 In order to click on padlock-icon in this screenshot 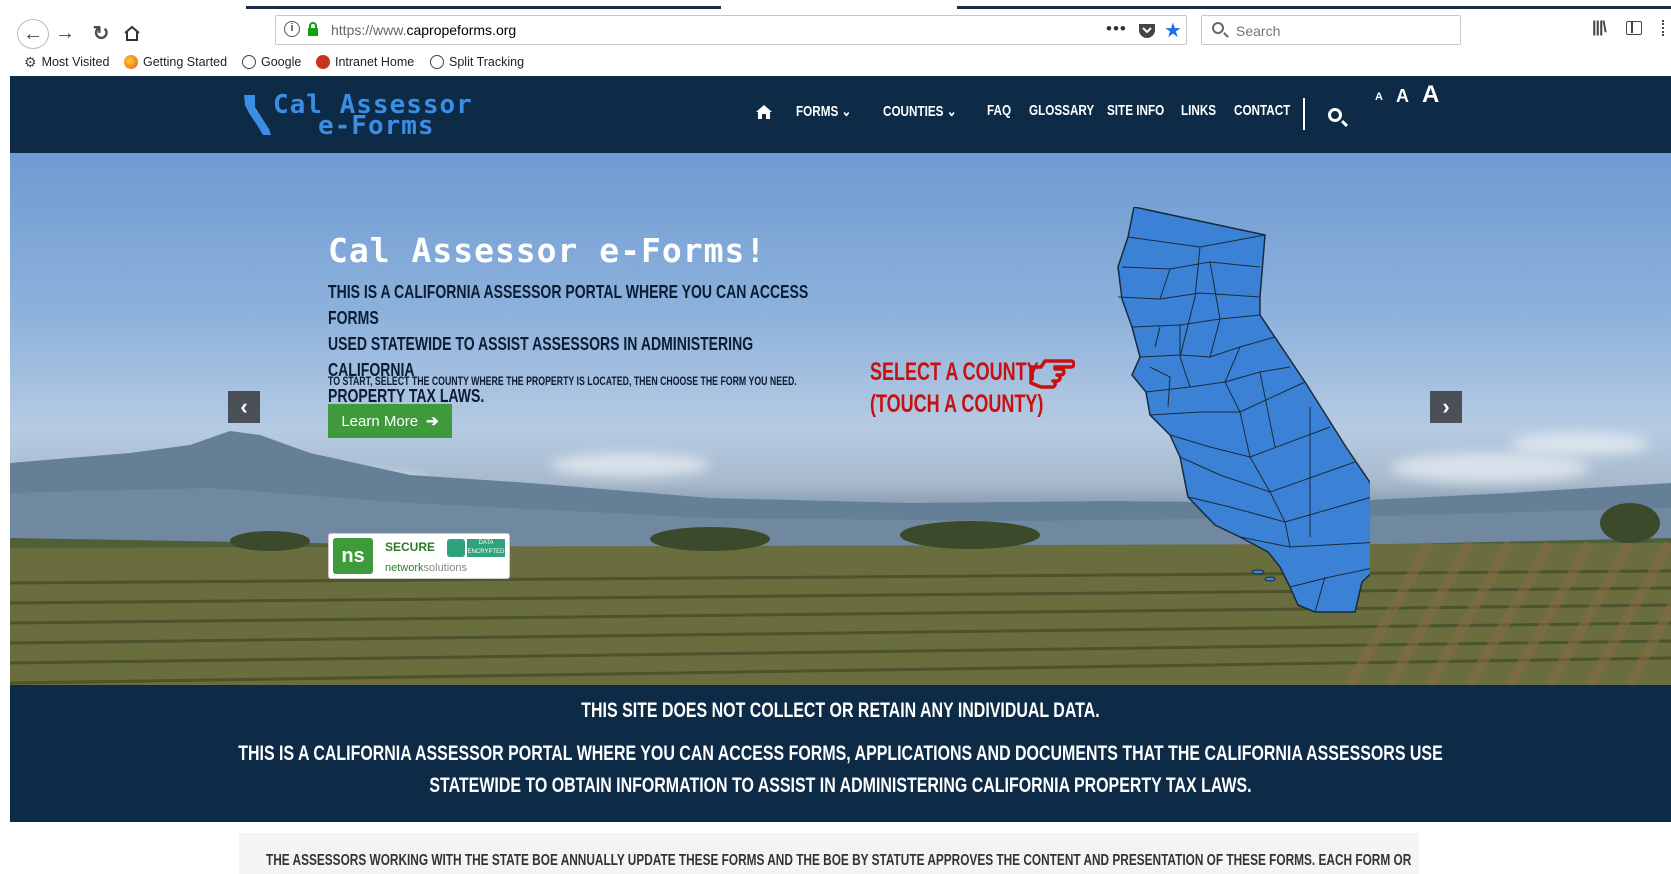, I will do `click(456, 548)`.